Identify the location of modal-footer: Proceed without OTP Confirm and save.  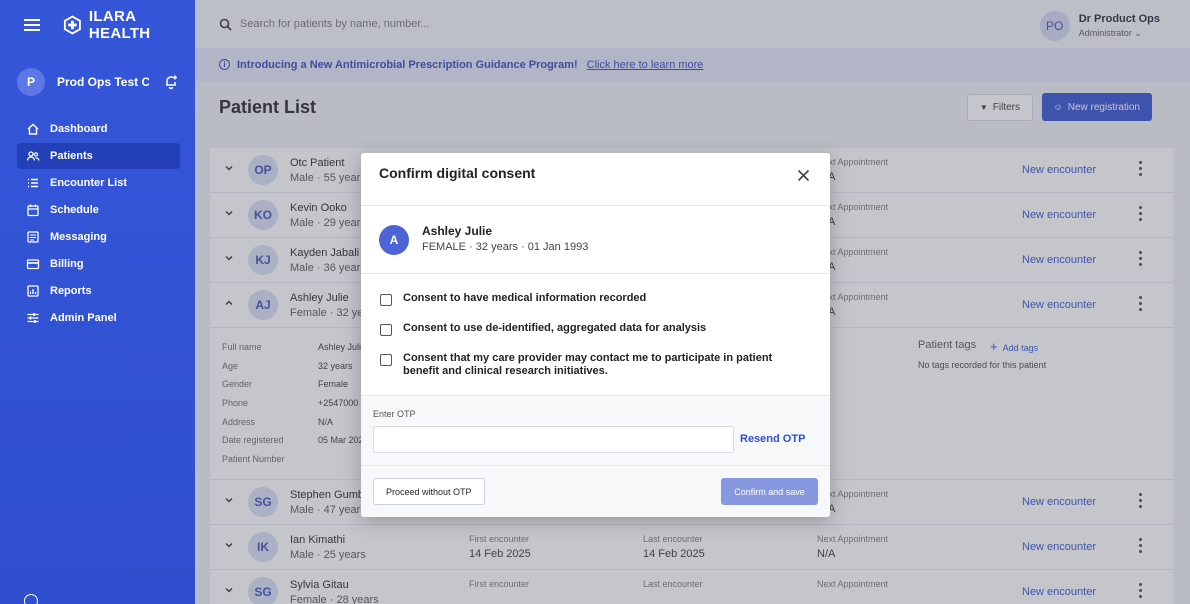
(595, 491).